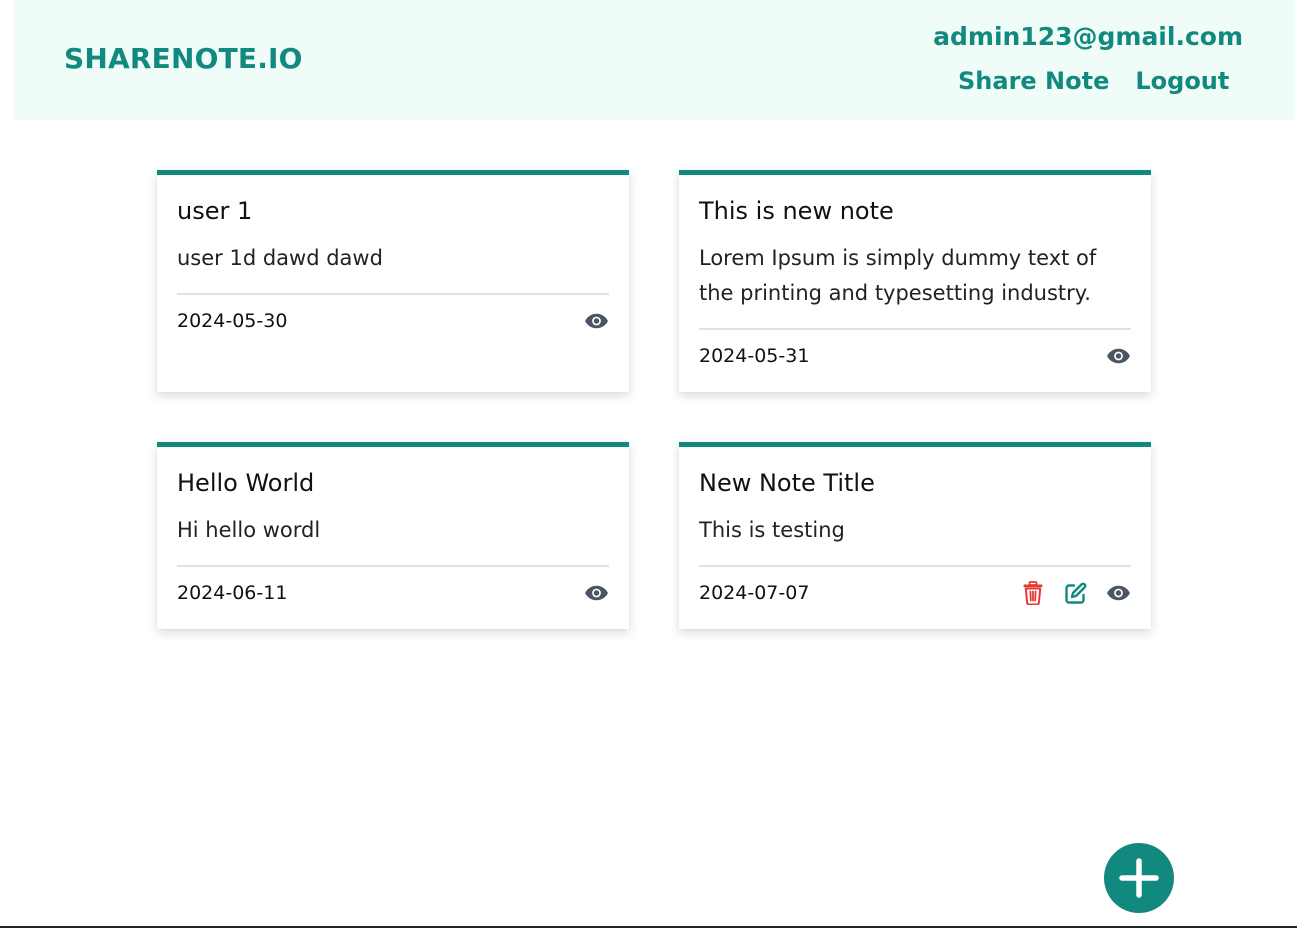  Describe the element at coordinates (1032, 593) in the screenshot. I see `trash-icon` at that location.